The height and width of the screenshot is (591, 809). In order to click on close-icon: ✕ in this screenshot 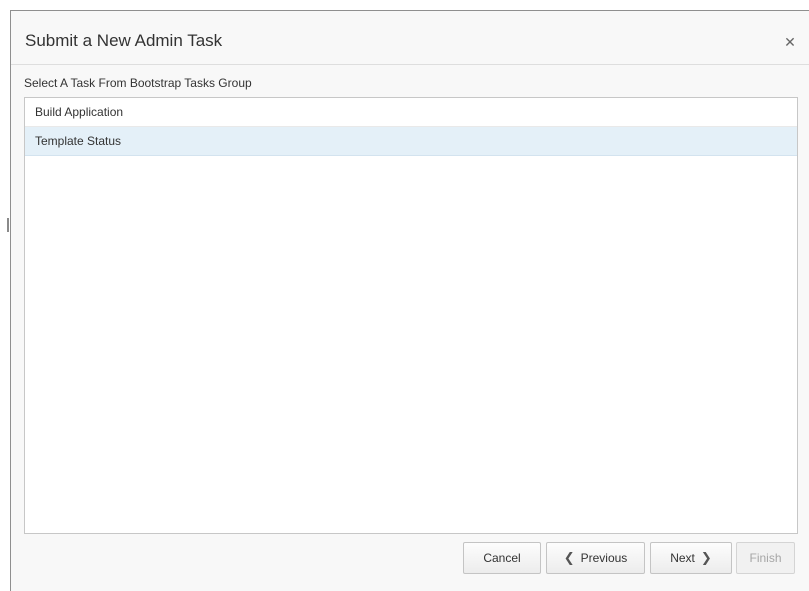, I will do `click(790, 43)`.